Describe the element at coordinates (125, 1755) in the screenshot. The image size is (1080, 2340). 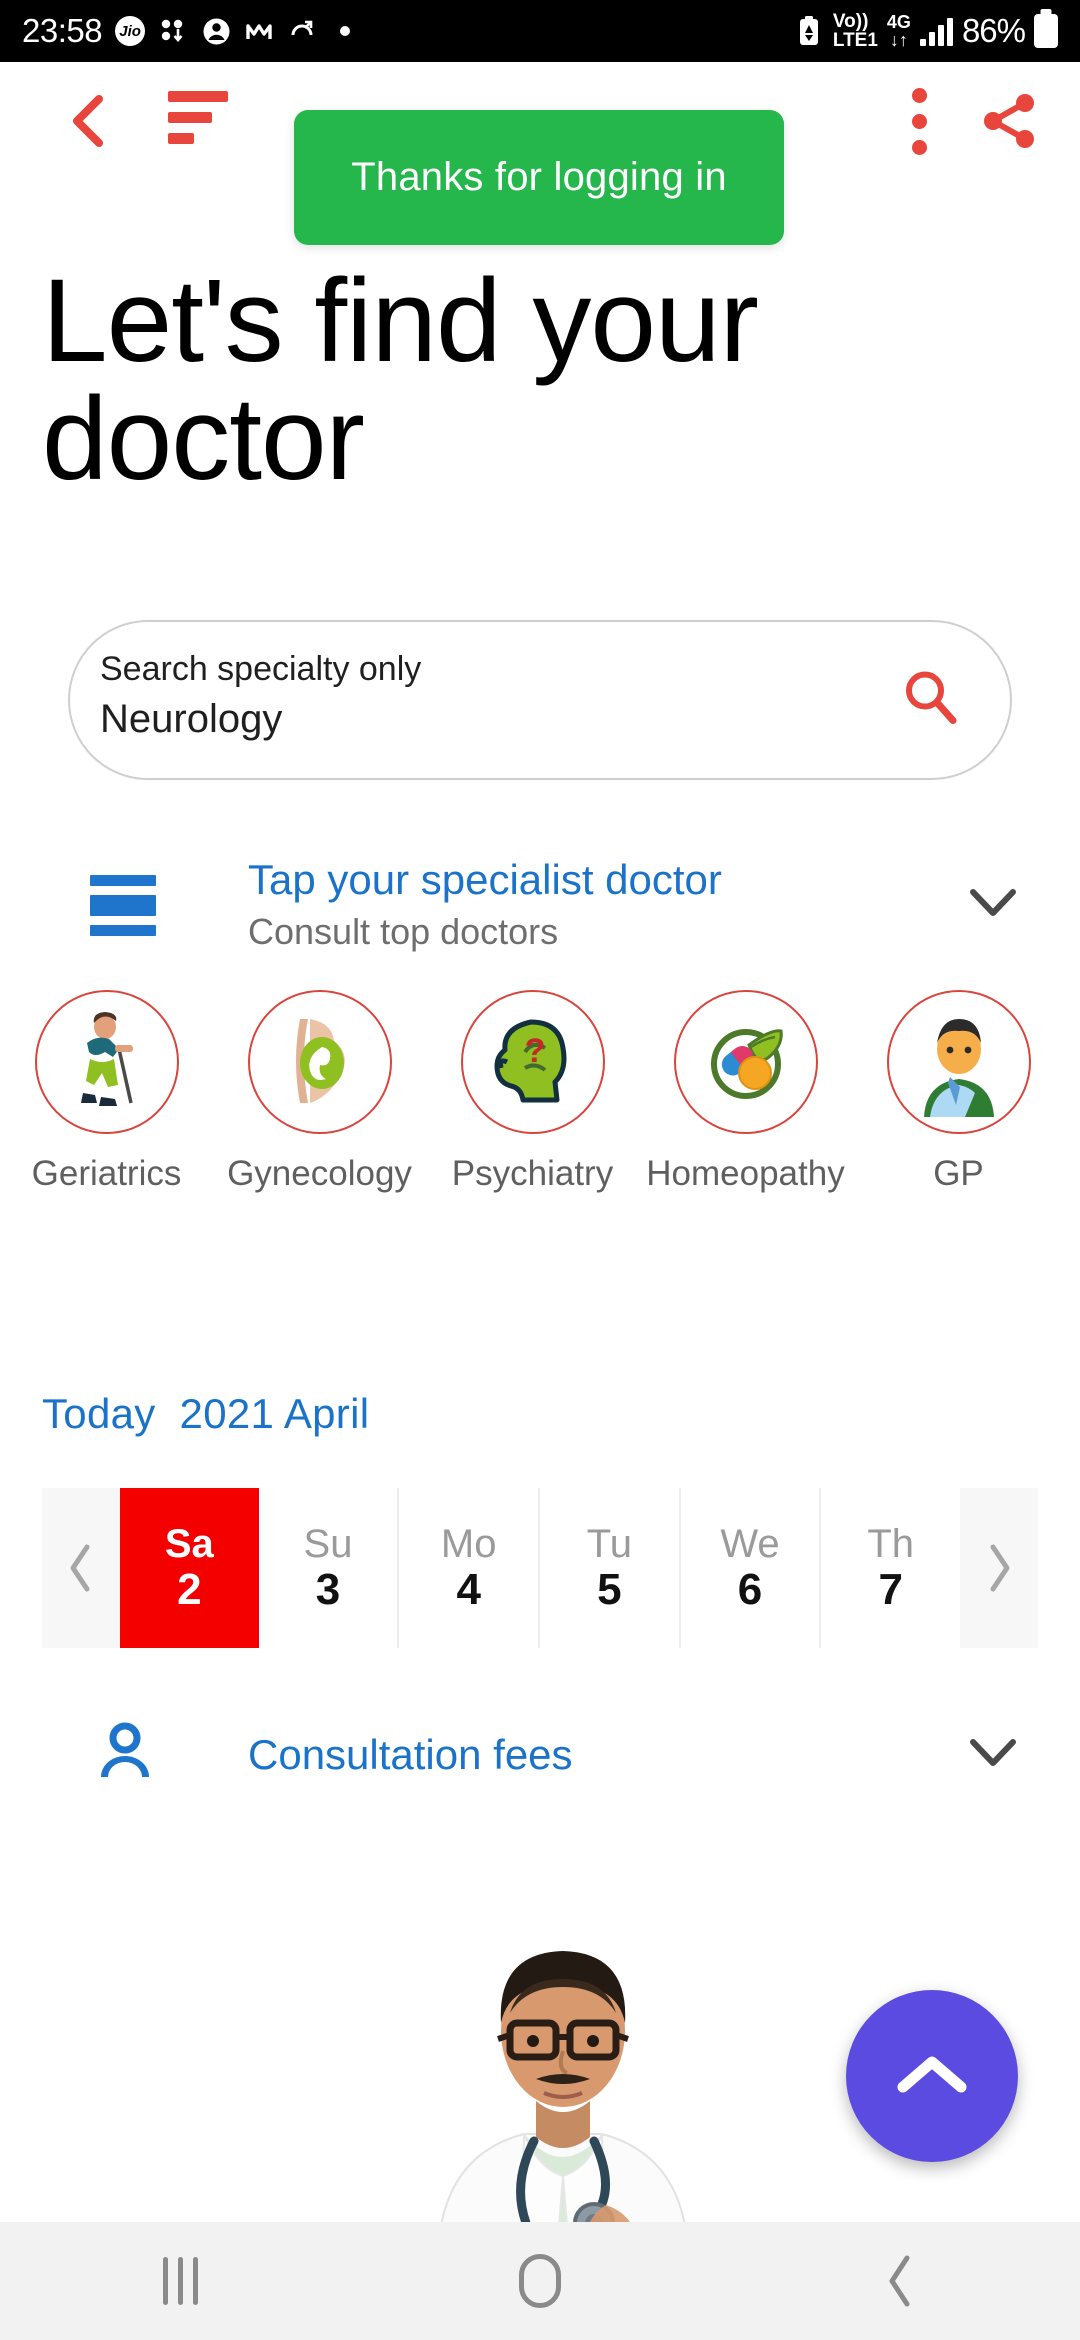
I see `person-icon` at that location.